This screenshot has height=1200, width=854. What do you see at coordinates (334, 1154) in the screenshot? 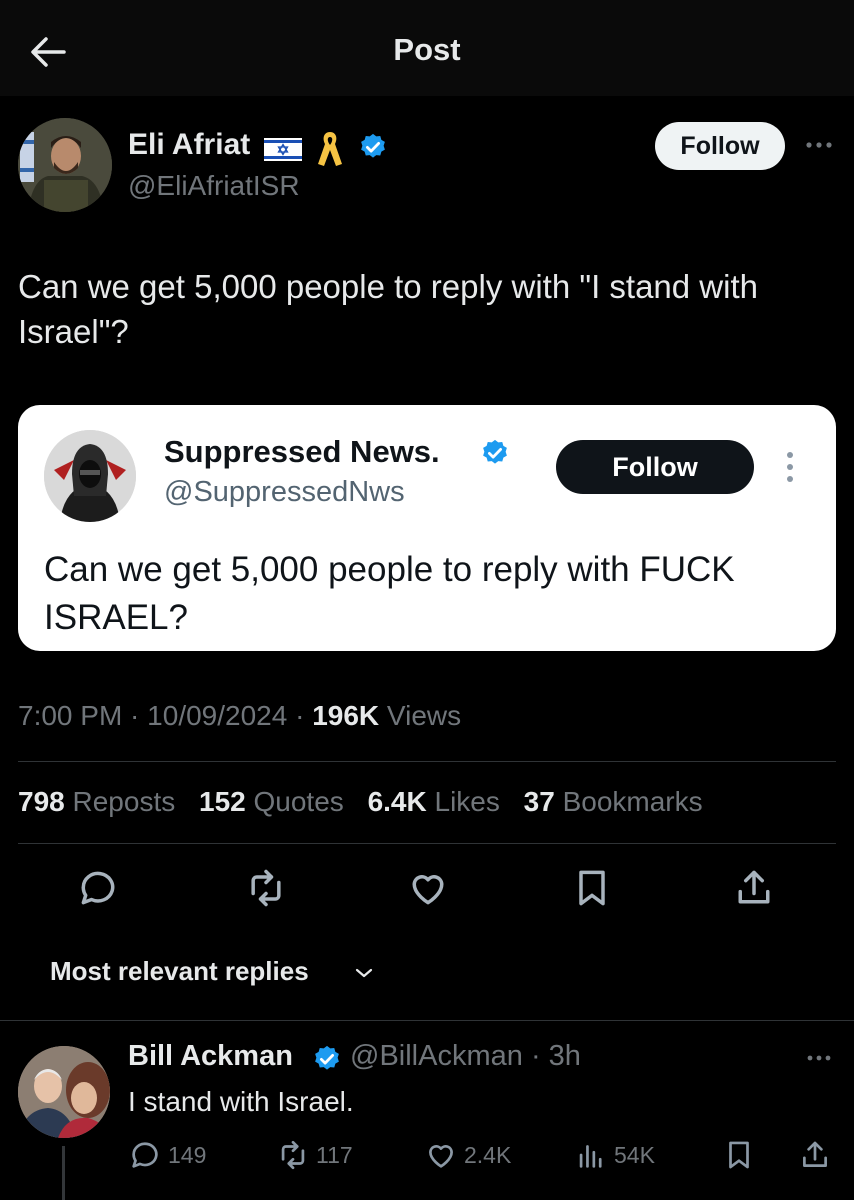
I see `reply-reposts-count: 117` at bounding box center [334, 1154].